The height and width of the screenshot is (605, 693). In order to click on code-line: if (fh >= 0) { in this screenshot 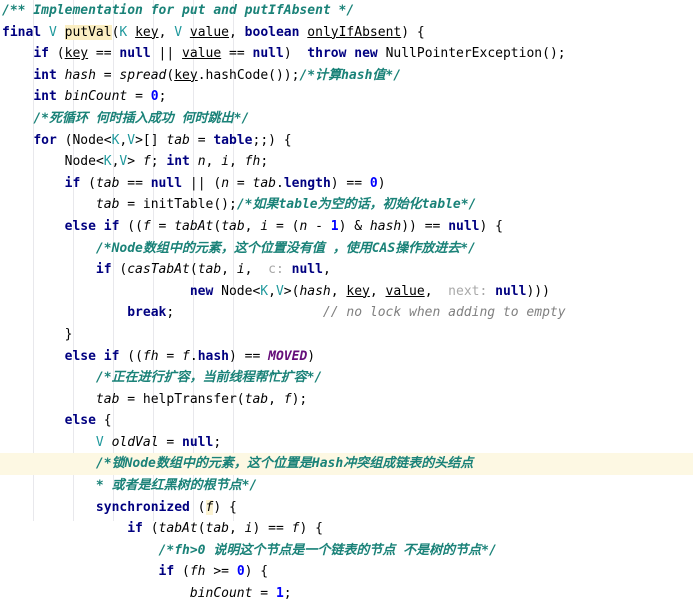, I will do `click(346, 572)`.